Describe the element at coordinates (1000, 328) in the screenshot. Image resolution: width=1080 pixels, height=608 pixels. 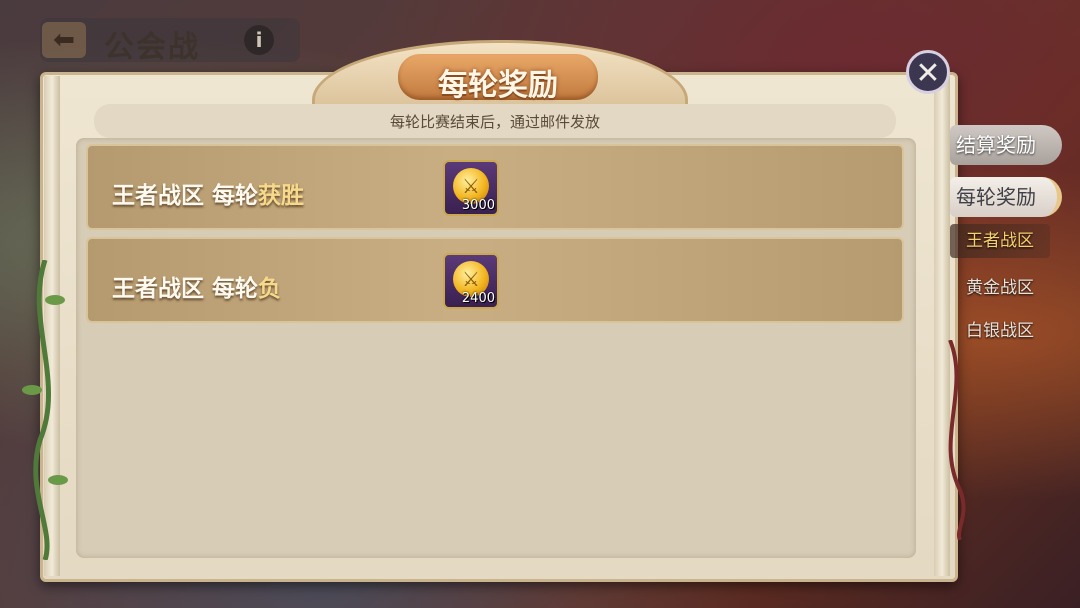
I see `subtab-silver-division: 白银战区` at that location.